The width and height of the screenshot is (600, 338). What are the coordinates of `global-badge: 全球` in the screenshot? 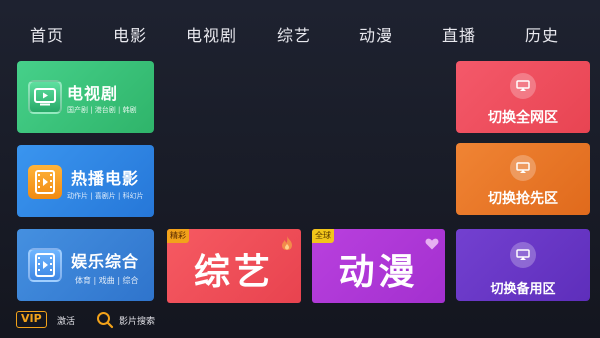 It's located at (323, 236).